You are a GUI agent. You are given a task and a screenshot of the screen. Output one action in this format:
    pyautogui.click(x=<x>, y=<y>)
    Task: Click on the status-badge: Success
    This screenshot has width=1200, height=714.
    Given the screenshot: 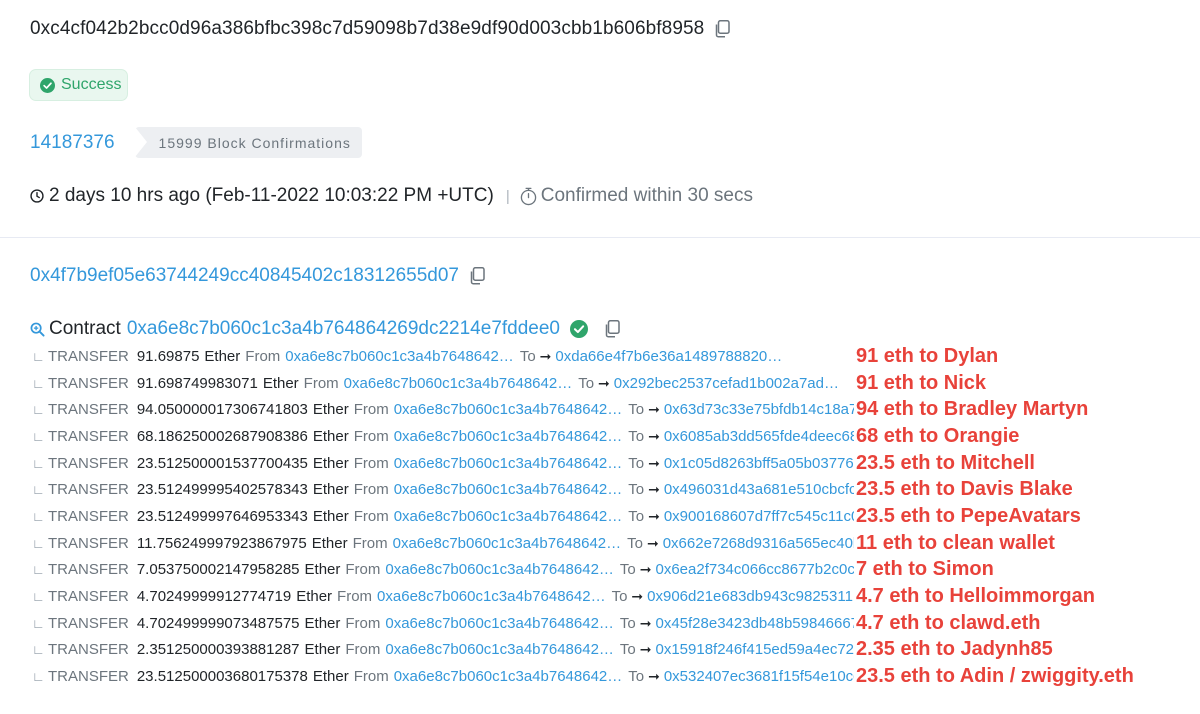 What is the action you would take?
    pyautogui.click(x=78, y=85)
    